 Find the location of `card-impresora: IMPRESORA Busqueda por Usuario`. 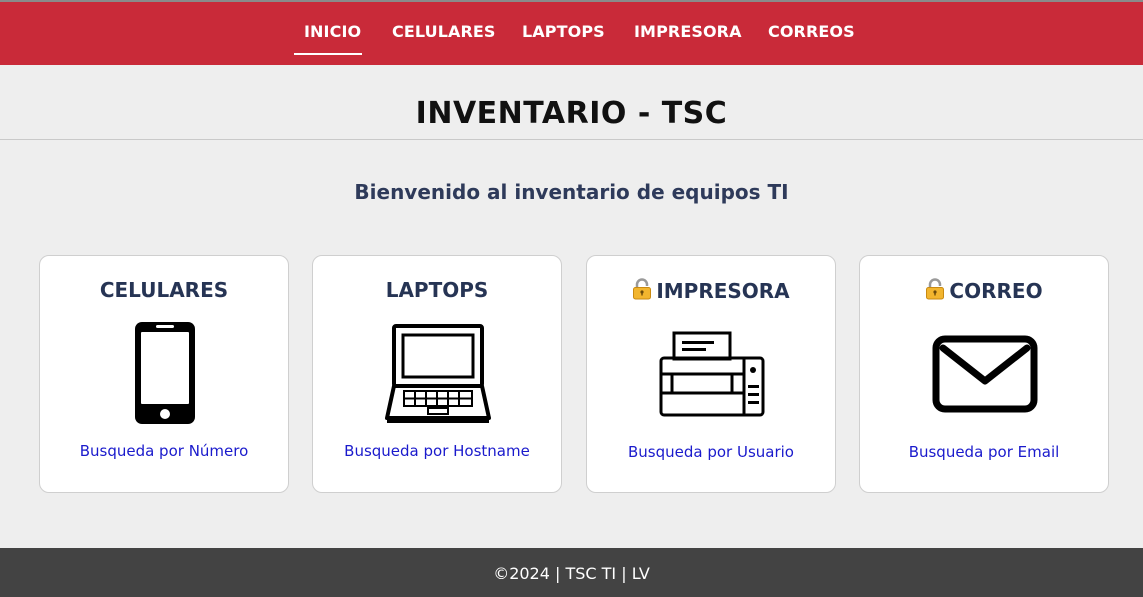

card-impresora: IMPRESORA Busqueda por Usuario is located at coordinates (711, 374).